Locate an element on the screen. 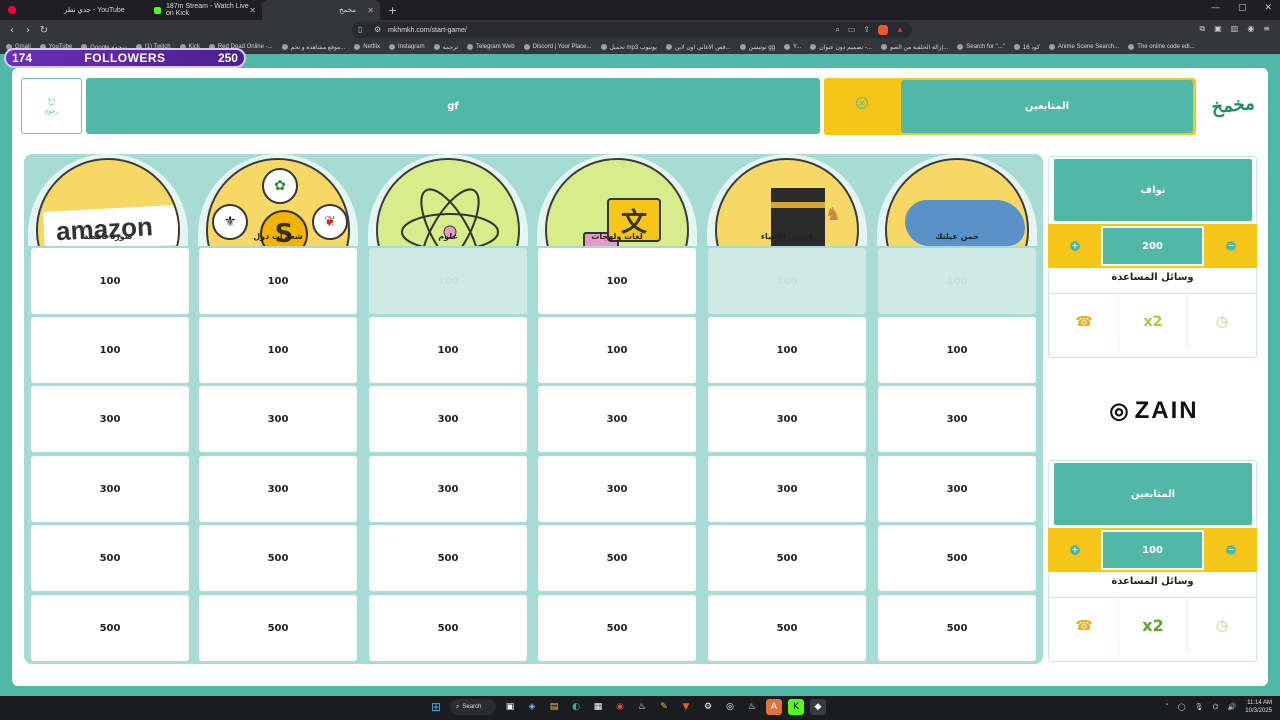 This screenshot has width=1280, height=720. reload-icon: ↻ is located at coordinates (44, 30).